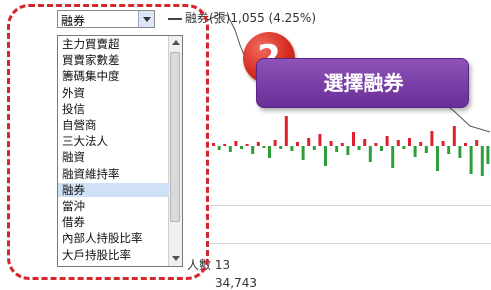 The image size is (491, 290). I want to click on bottom-label-2-text: 34,743, so click(236, 283).